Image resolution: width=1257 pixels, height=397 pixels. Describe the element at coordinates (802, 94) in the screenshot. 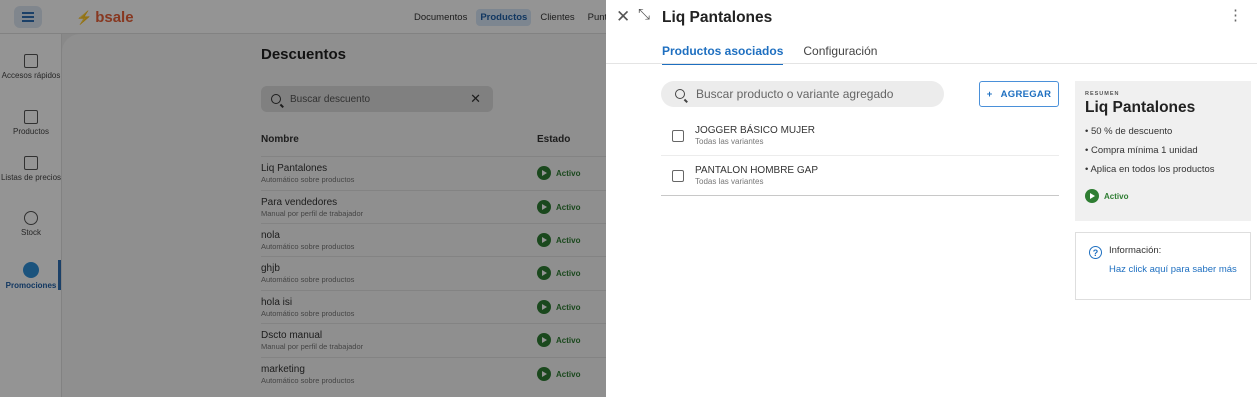

I see `product-search-input: Buscar producto o variante agregado` at that location.